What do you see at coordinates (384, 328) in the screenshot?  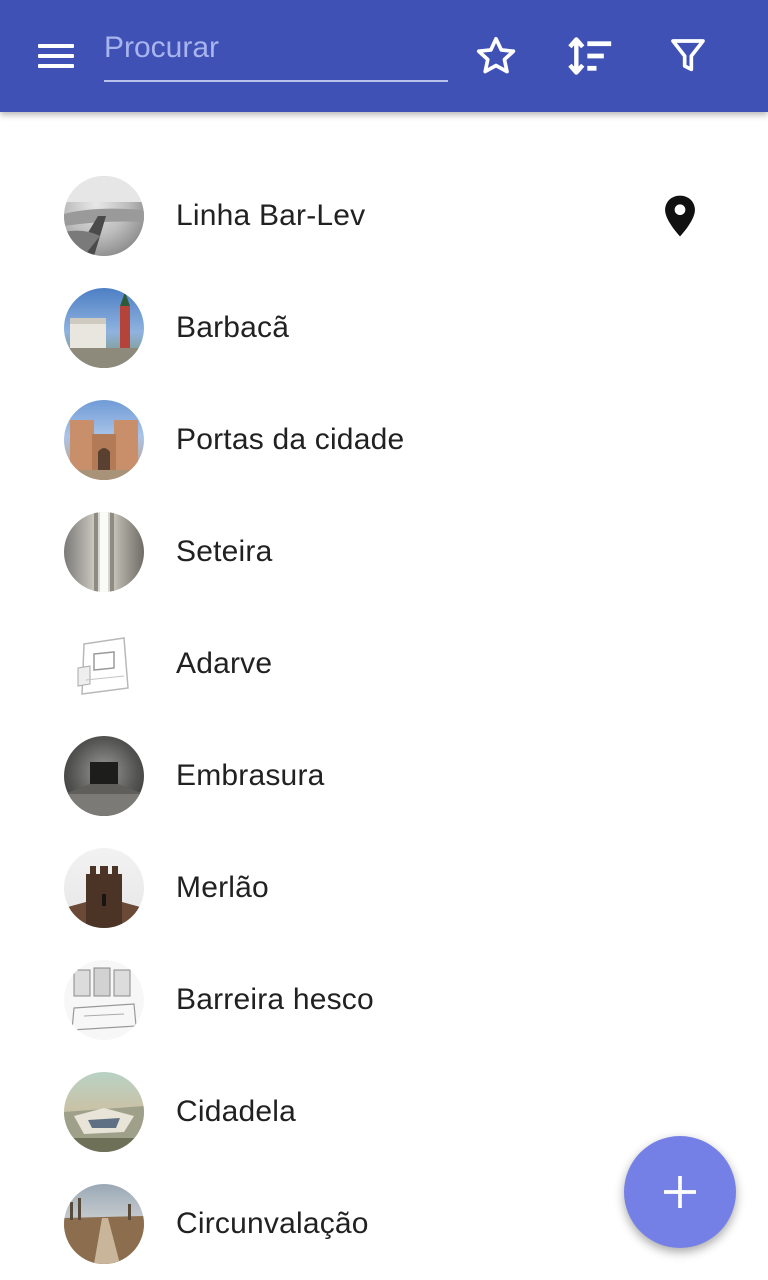 I see `list-item: Barbacã` at bounding box center [384, 328].